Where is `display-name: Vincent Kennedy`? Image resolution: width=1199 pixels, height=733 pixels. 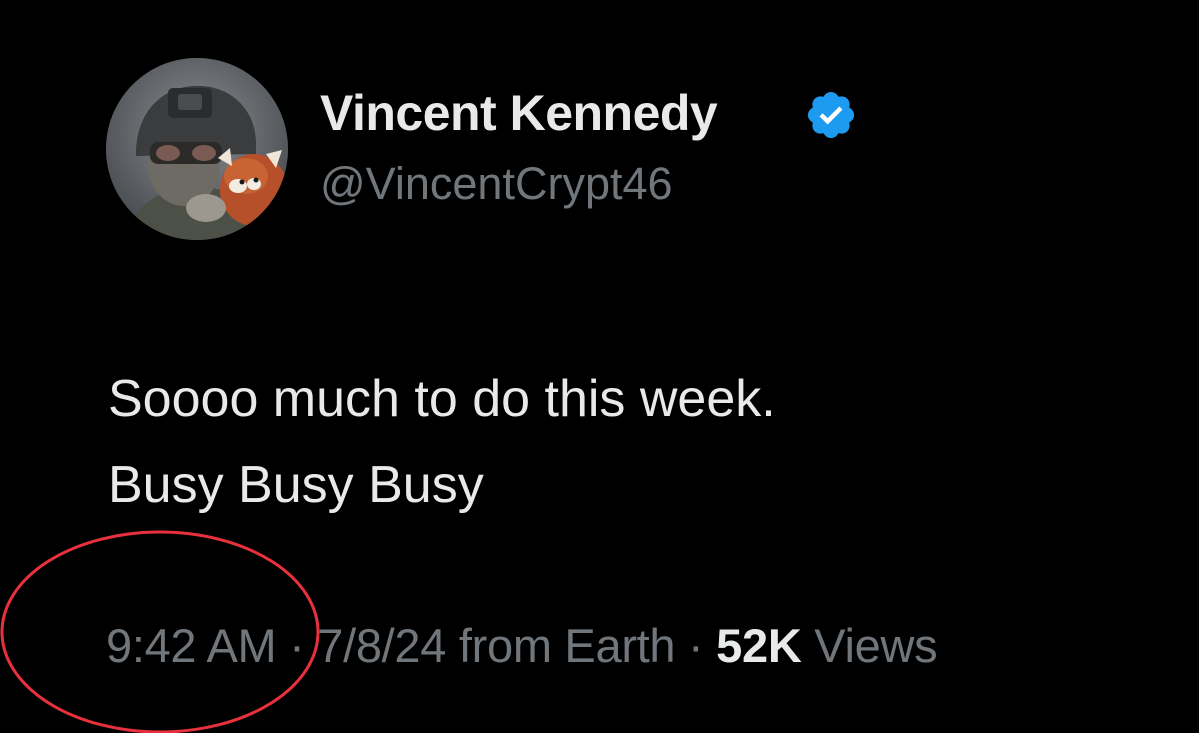
display-name: Vincent Kennedy is located at coordinates (519, 113).